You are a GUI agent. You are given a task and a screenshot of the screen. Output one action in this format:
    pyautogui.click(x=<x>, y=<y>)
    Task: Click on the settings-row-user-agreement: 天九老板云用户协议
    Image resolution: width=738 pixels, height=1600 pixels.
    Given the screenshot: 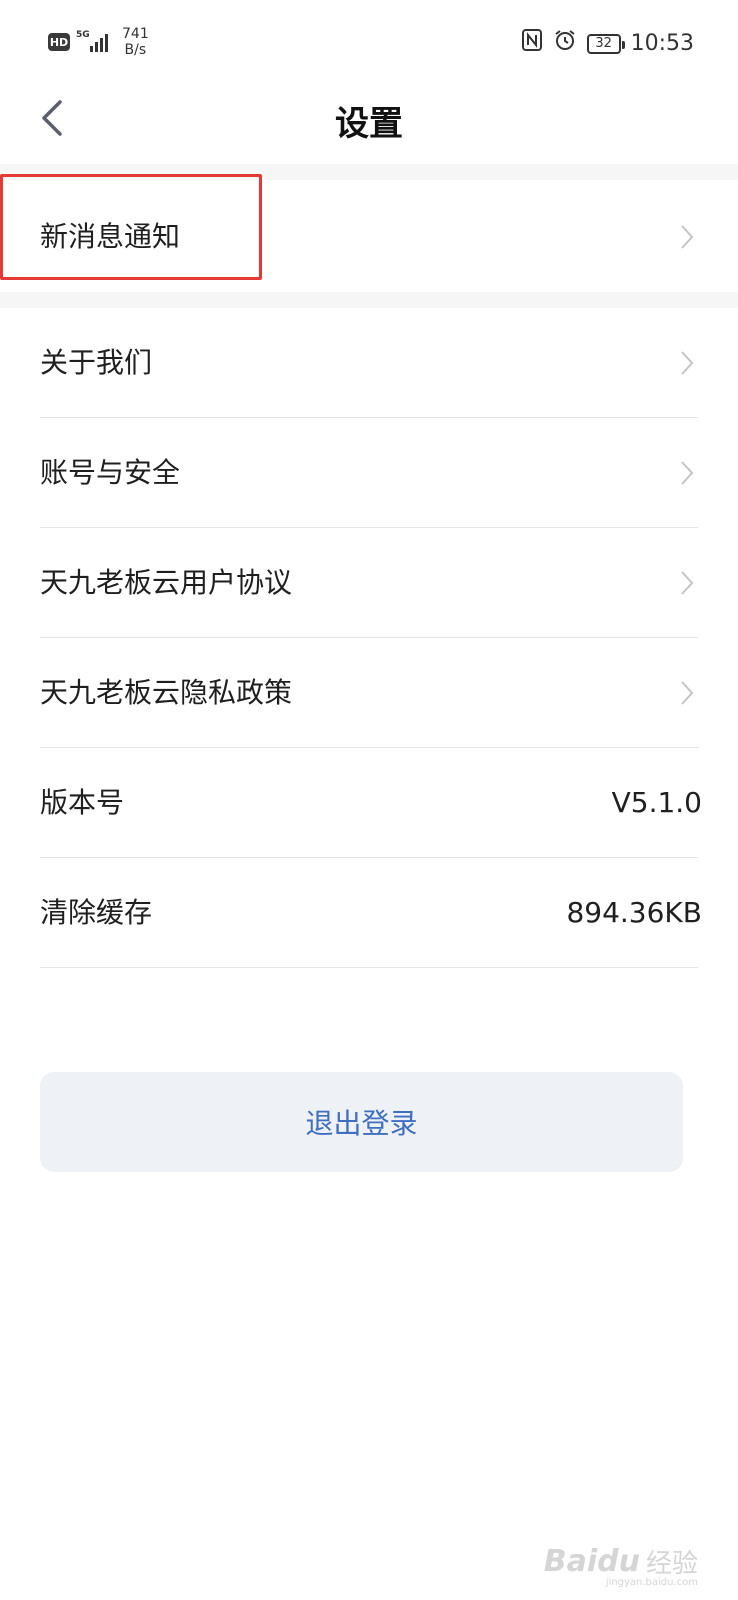 What is the action you would take?
    pyautogui.click(x=369, y=583)
    